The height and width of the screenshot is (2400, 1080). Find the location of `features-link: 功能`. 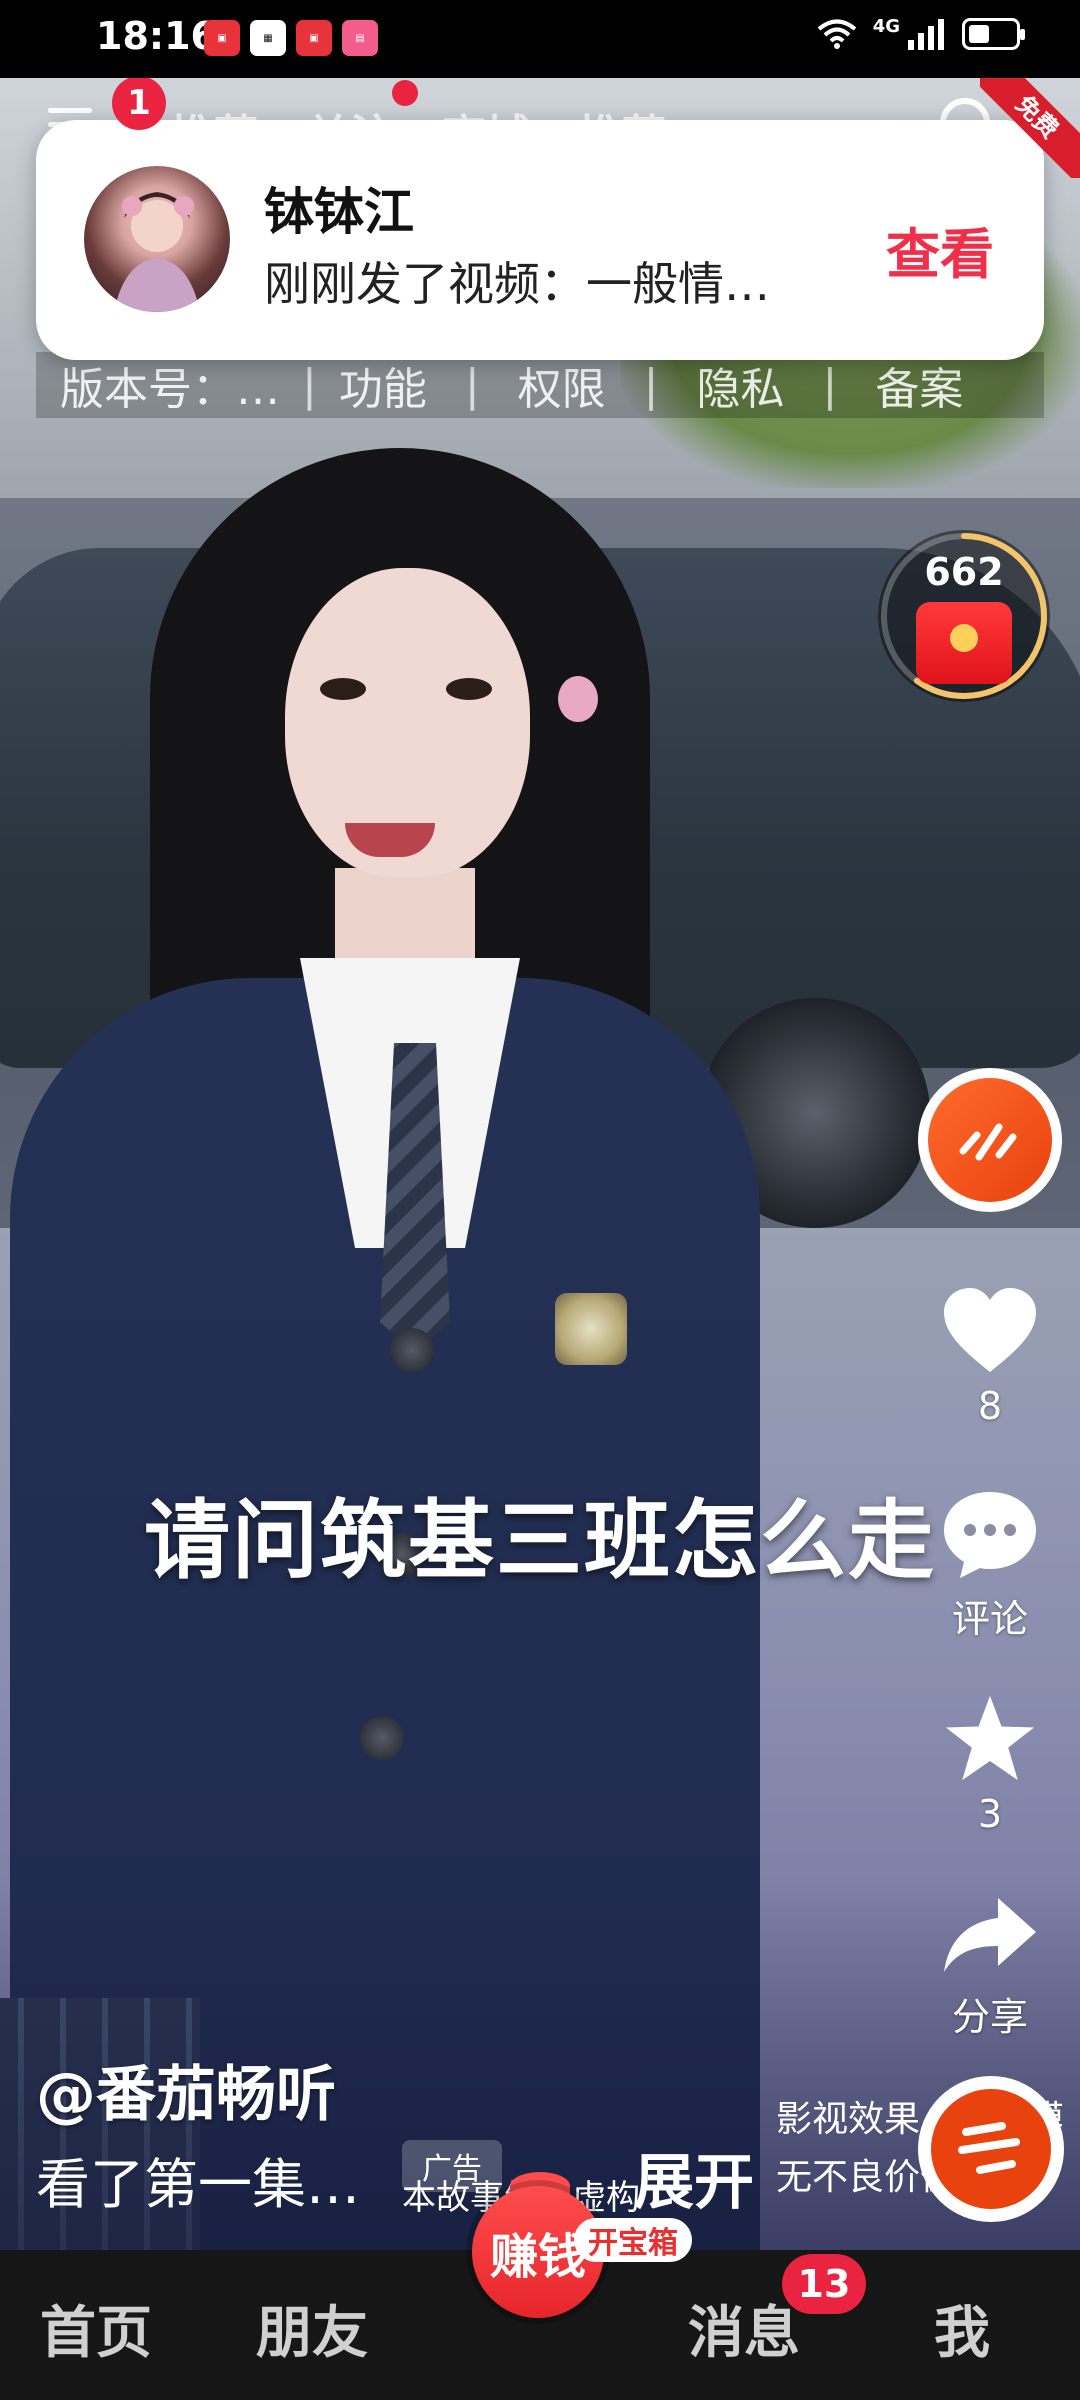

features-link: 功能 is located at coordinates (383, 385).